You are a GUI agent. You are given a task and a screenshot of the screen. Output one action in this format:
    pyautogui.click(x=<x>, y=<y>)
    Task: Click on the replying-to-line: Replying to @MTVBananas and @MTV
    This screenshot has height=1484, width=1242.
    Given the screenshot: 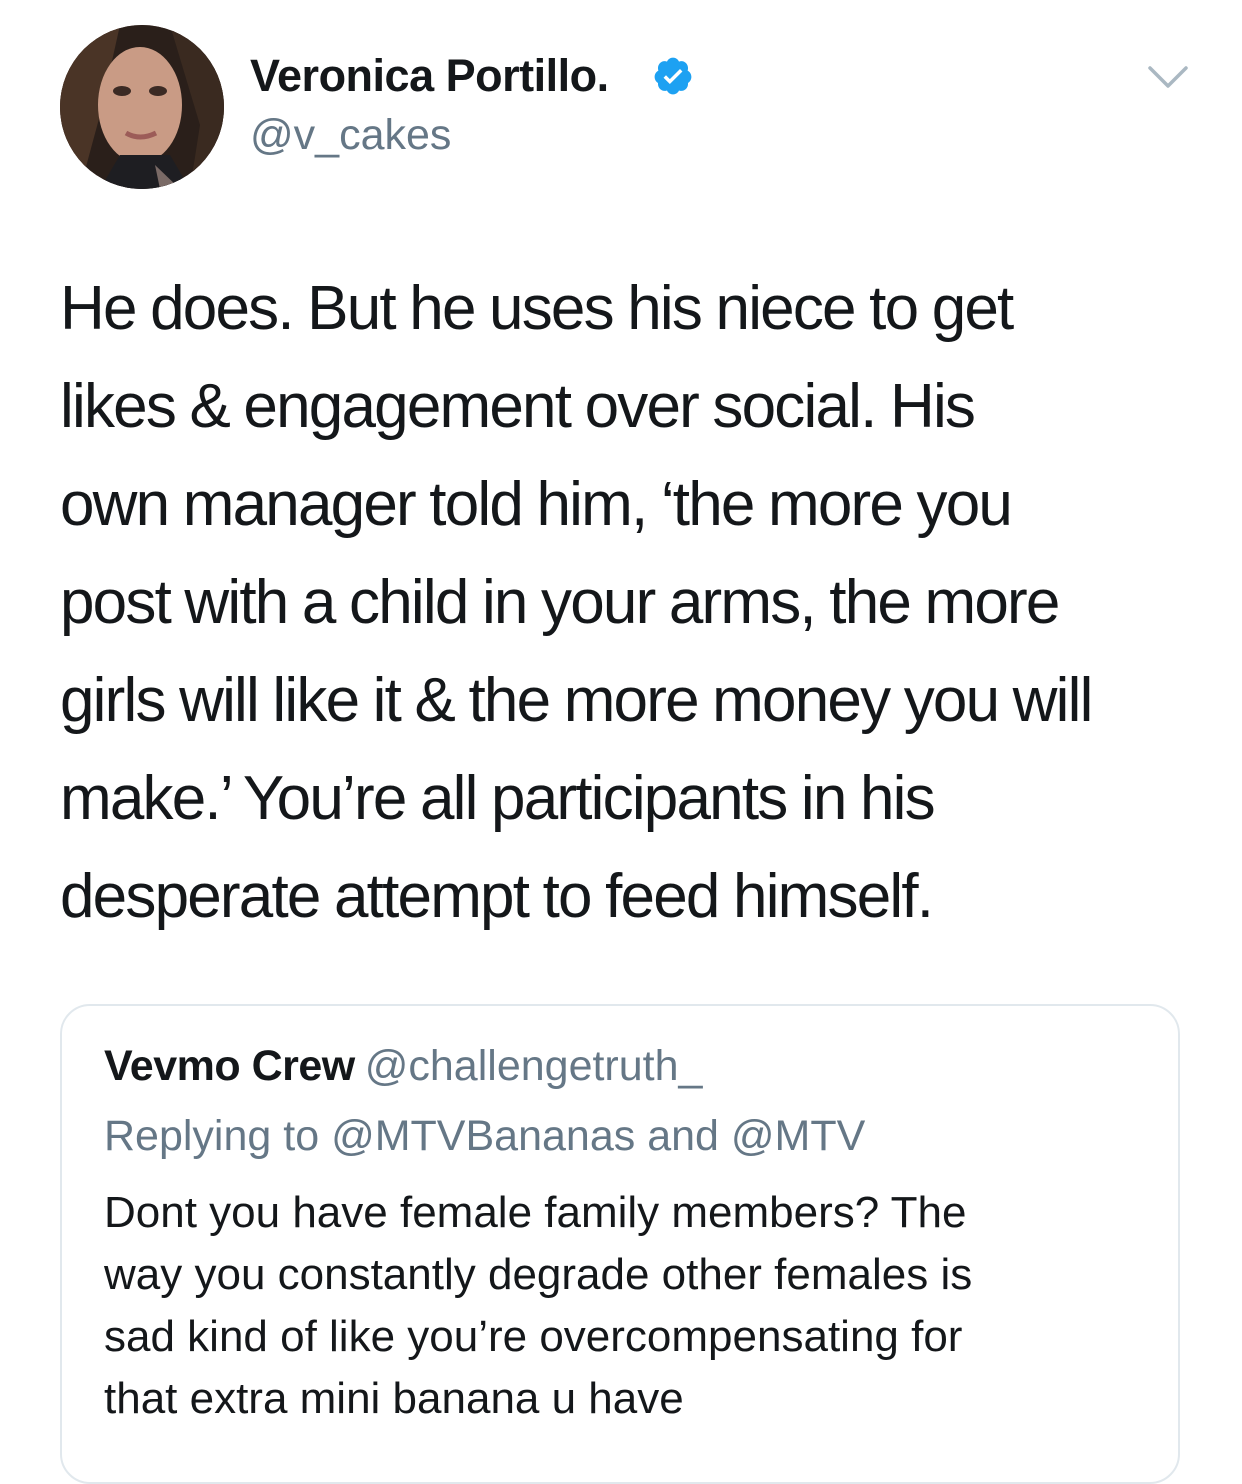 What is the action you would take?
    pyautogui.click(x=485, y=1136)
    